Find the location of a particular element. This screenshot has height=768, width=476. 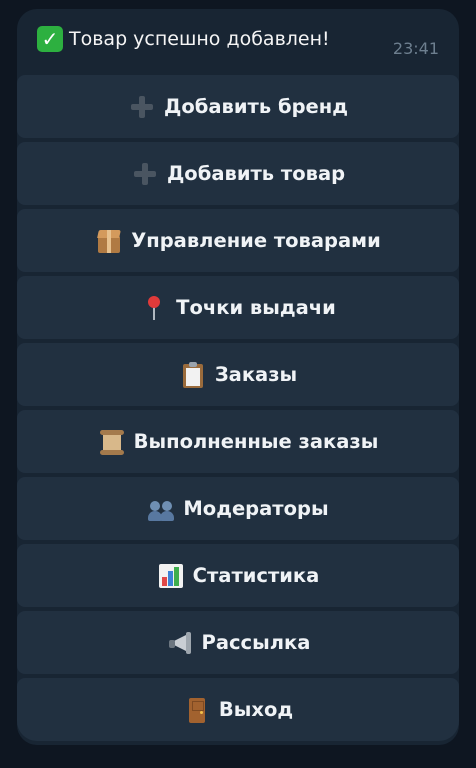

exit-button: Выход is located at coordinates (238, 709).